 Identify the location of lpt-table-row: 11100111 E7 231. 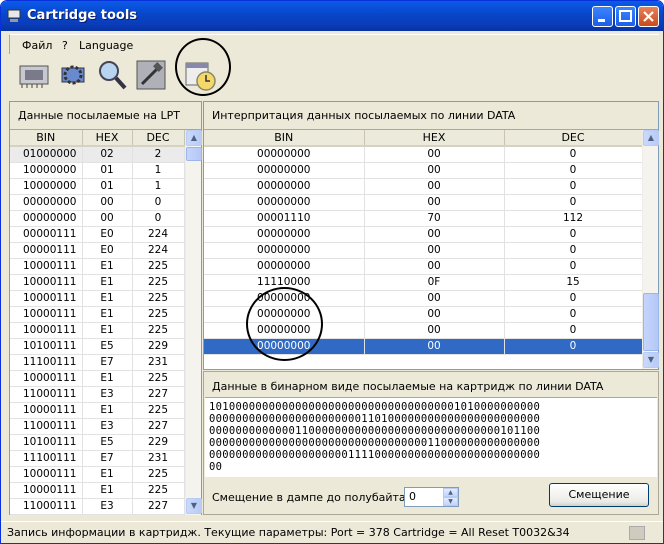
(97, 362).